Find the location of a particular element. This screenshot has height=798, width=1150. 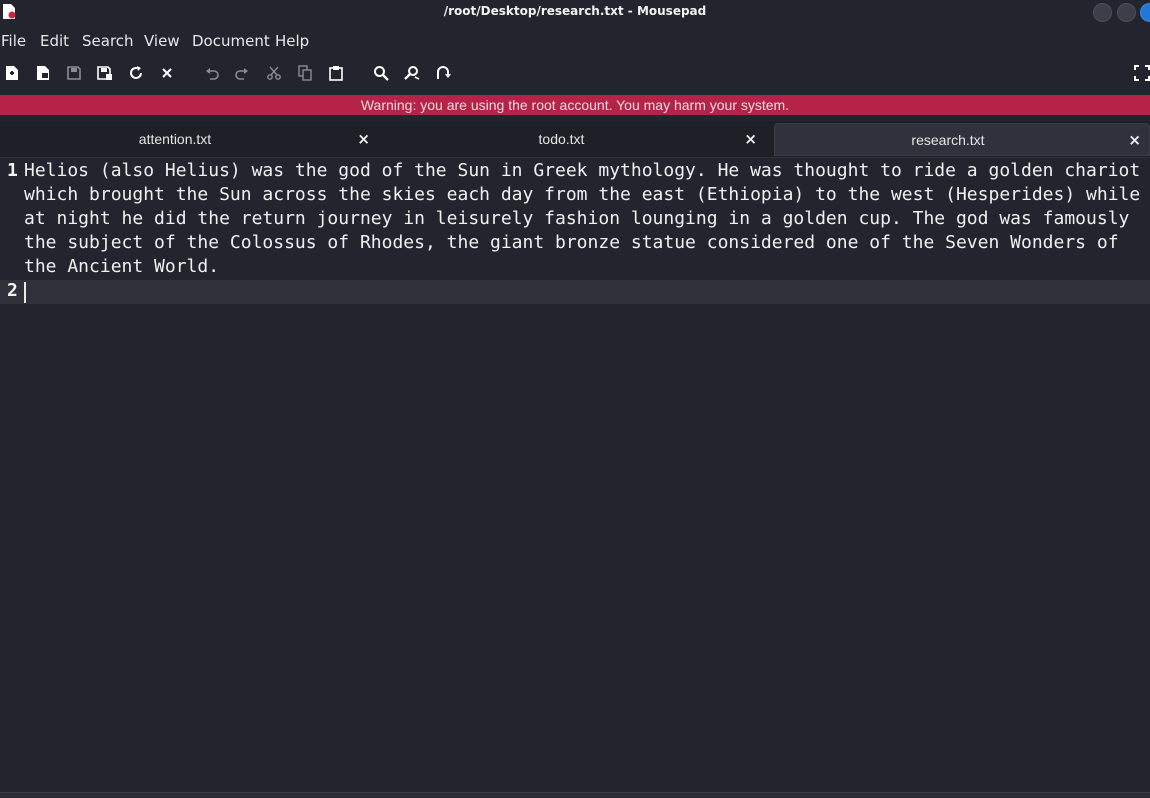

tab-todo: todo.txt × is located at coordinates (575, 139).